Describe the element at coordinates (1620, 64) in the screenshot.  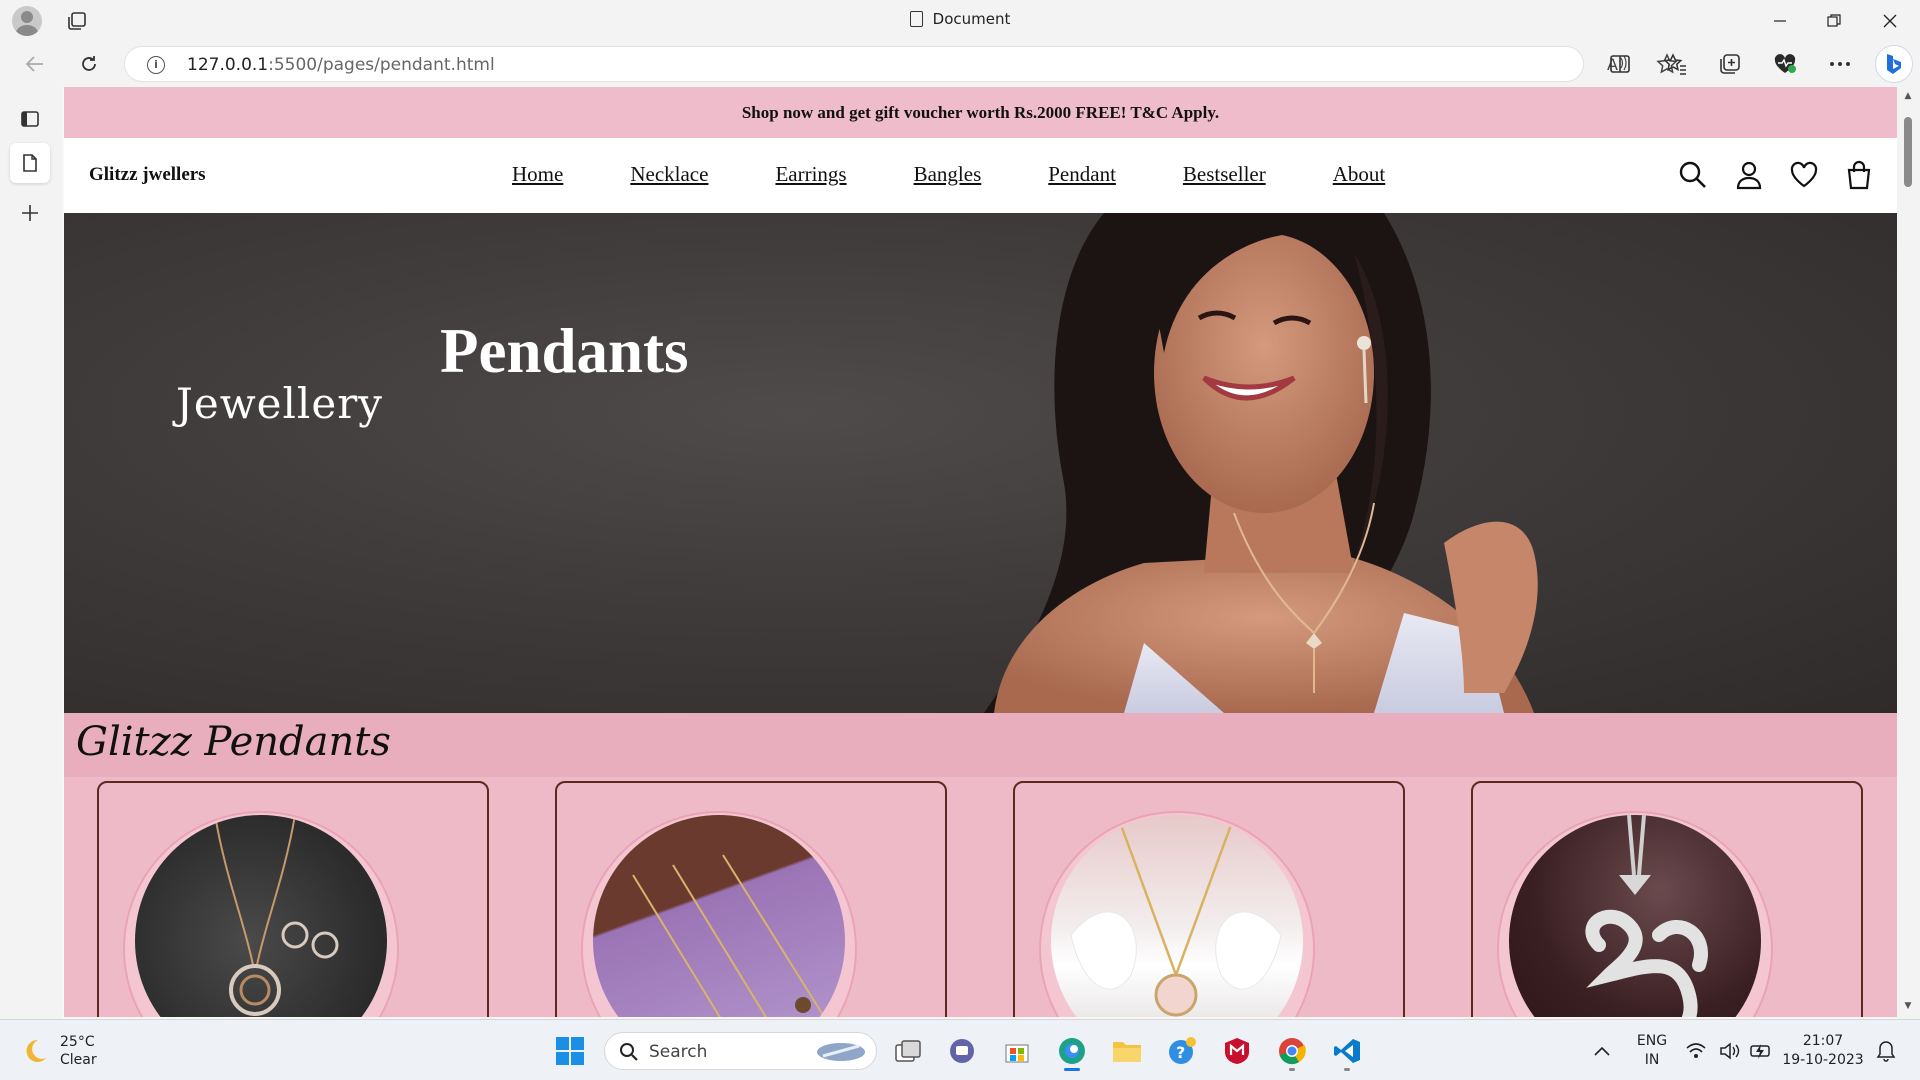
I see `split-screen-icon` at that location.